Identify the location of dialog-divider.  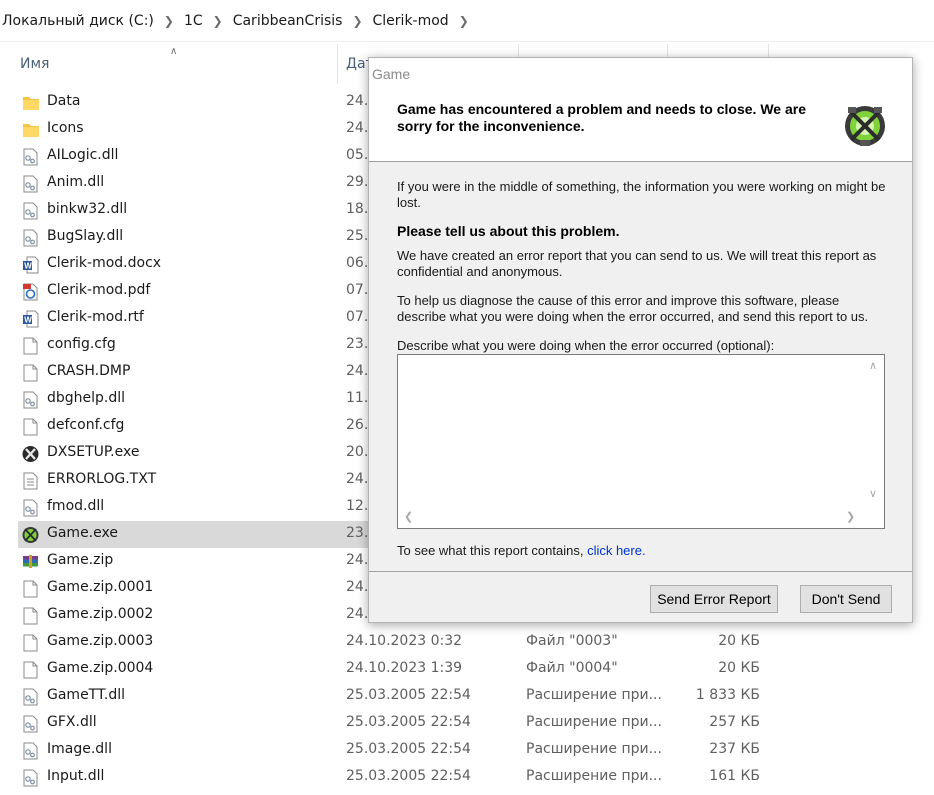
(640, 571).